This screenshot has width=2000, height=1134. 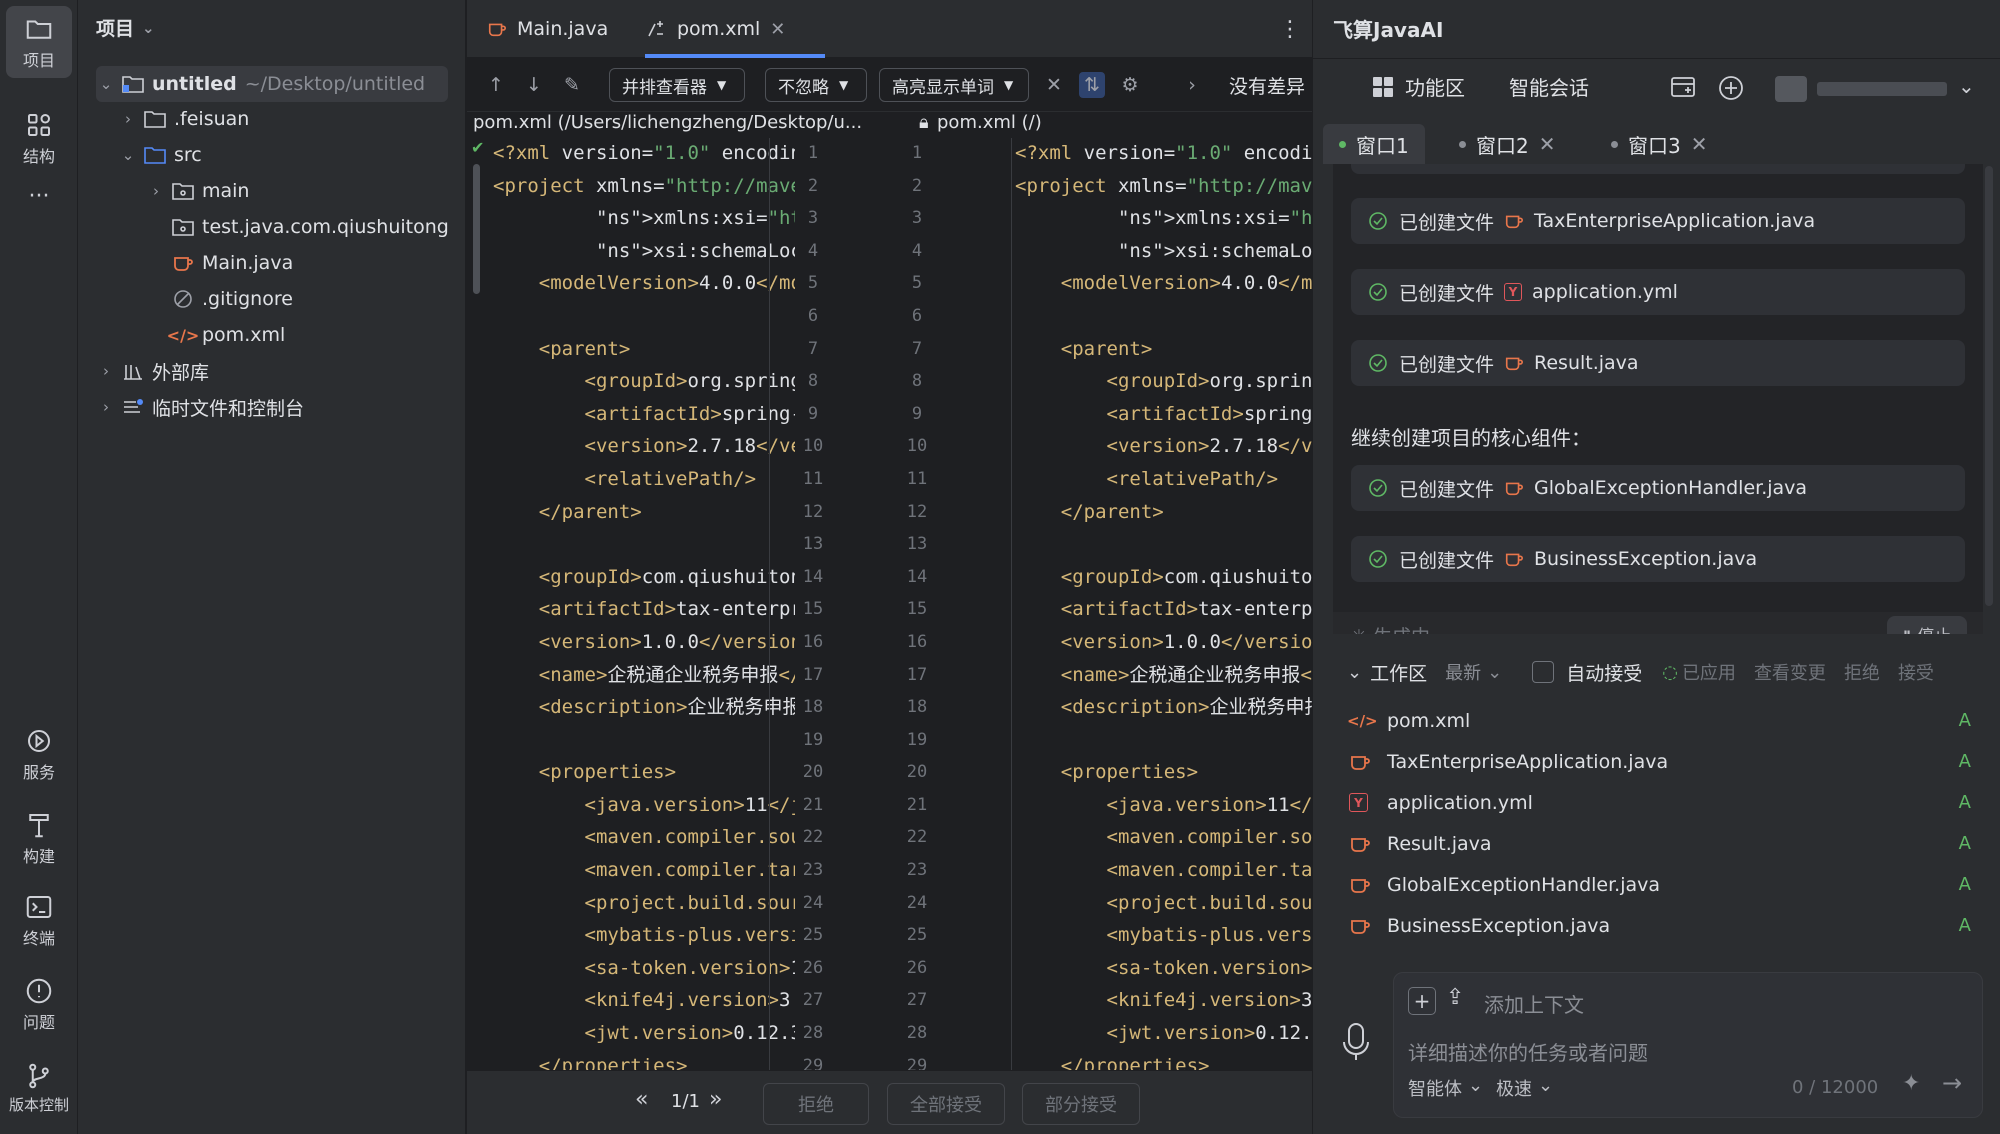 What do you see at coordinates (547, 29) in the screenshot?
I see `tab-main-java: Main.java` at bounding box center [547, 29].